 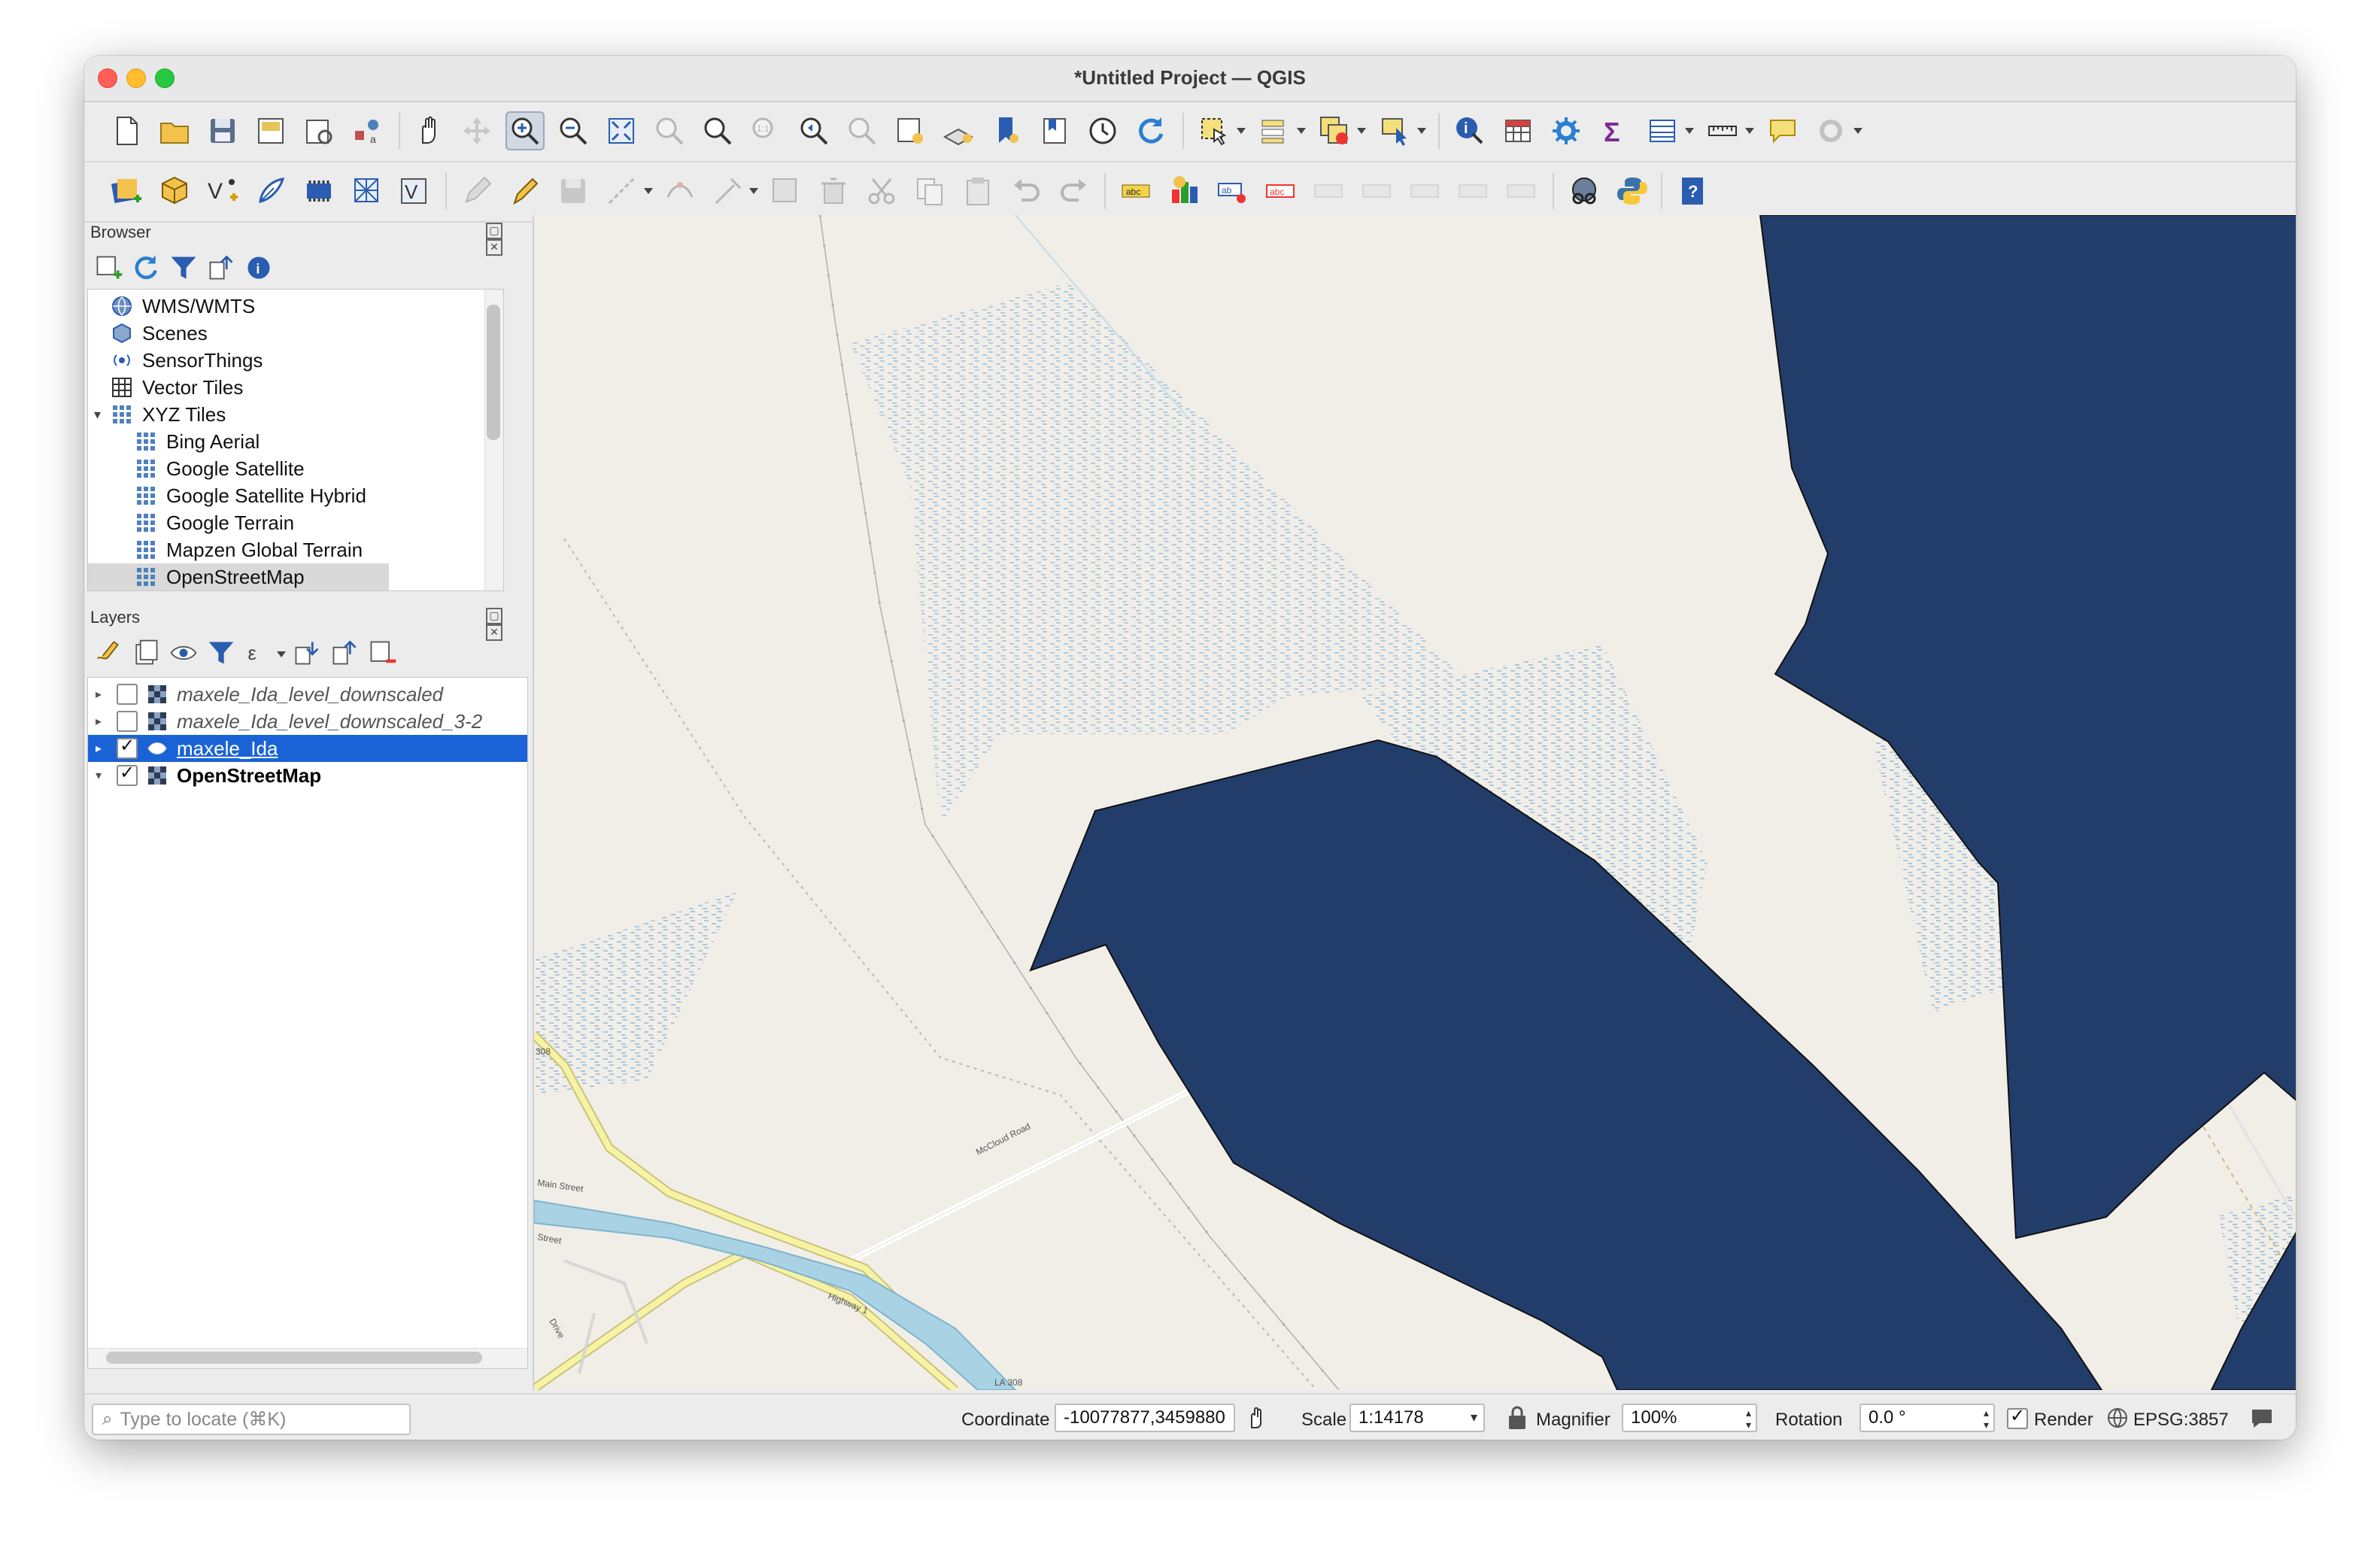 What do you see at coordinates (1214, 131) in the screenshot?
I see `select-features-icon` at bounding box center [1214, 131].